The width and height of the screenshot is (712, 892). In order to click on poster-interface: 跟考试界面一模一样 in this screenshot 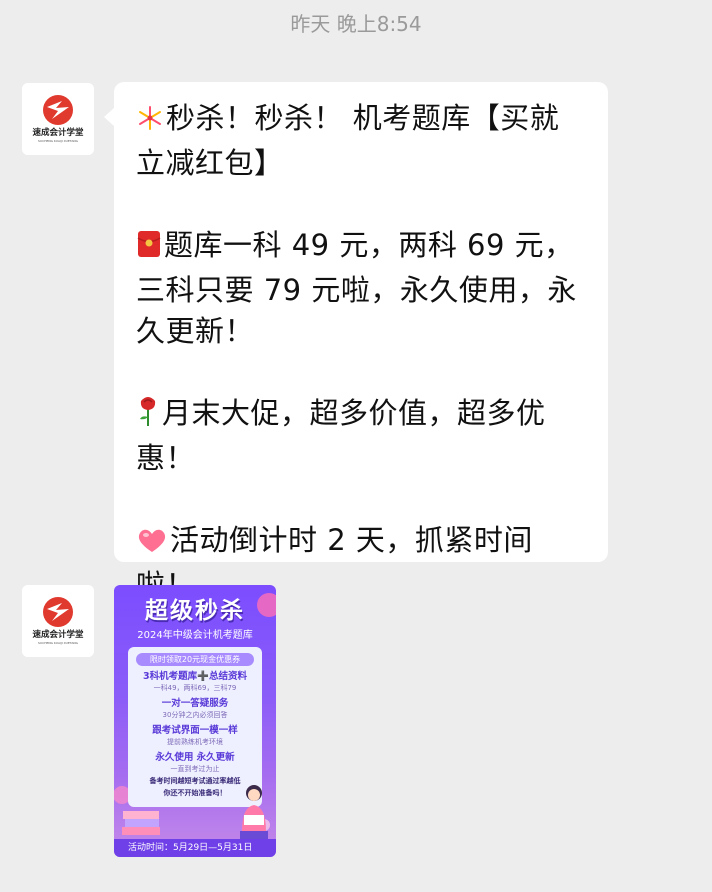, I will do `click(195, 730)`.